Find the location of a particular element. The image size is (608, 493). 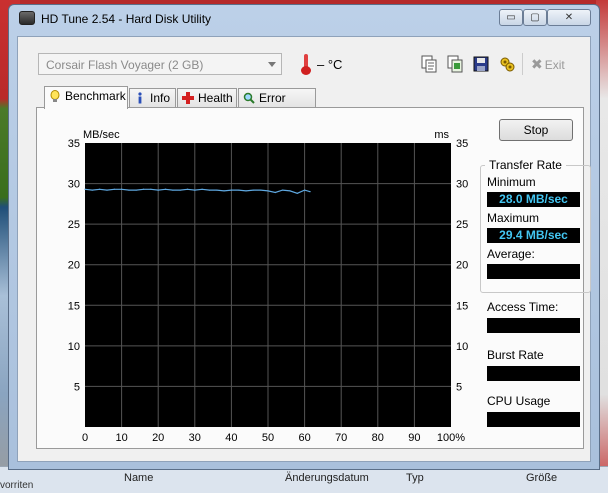

cpu-usage-value is located at coordinates (533, 419).